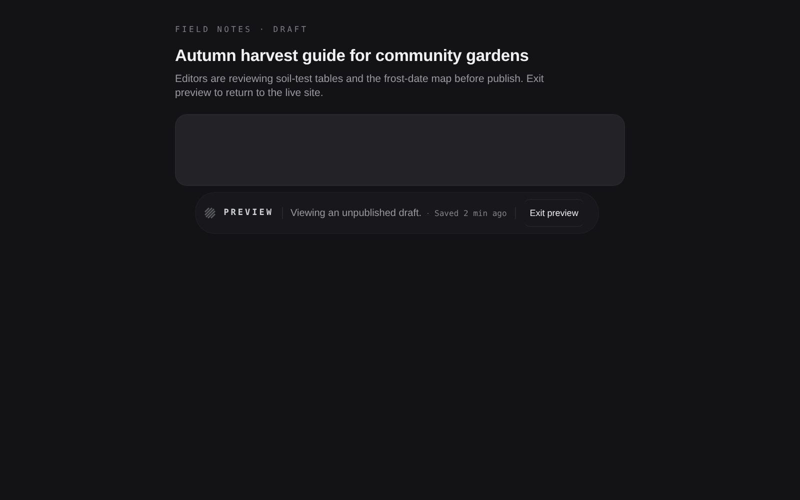  Describe the element at coordinates (249, 213) in the screenshot. I see `preview-label: PREVIEW` at that location.